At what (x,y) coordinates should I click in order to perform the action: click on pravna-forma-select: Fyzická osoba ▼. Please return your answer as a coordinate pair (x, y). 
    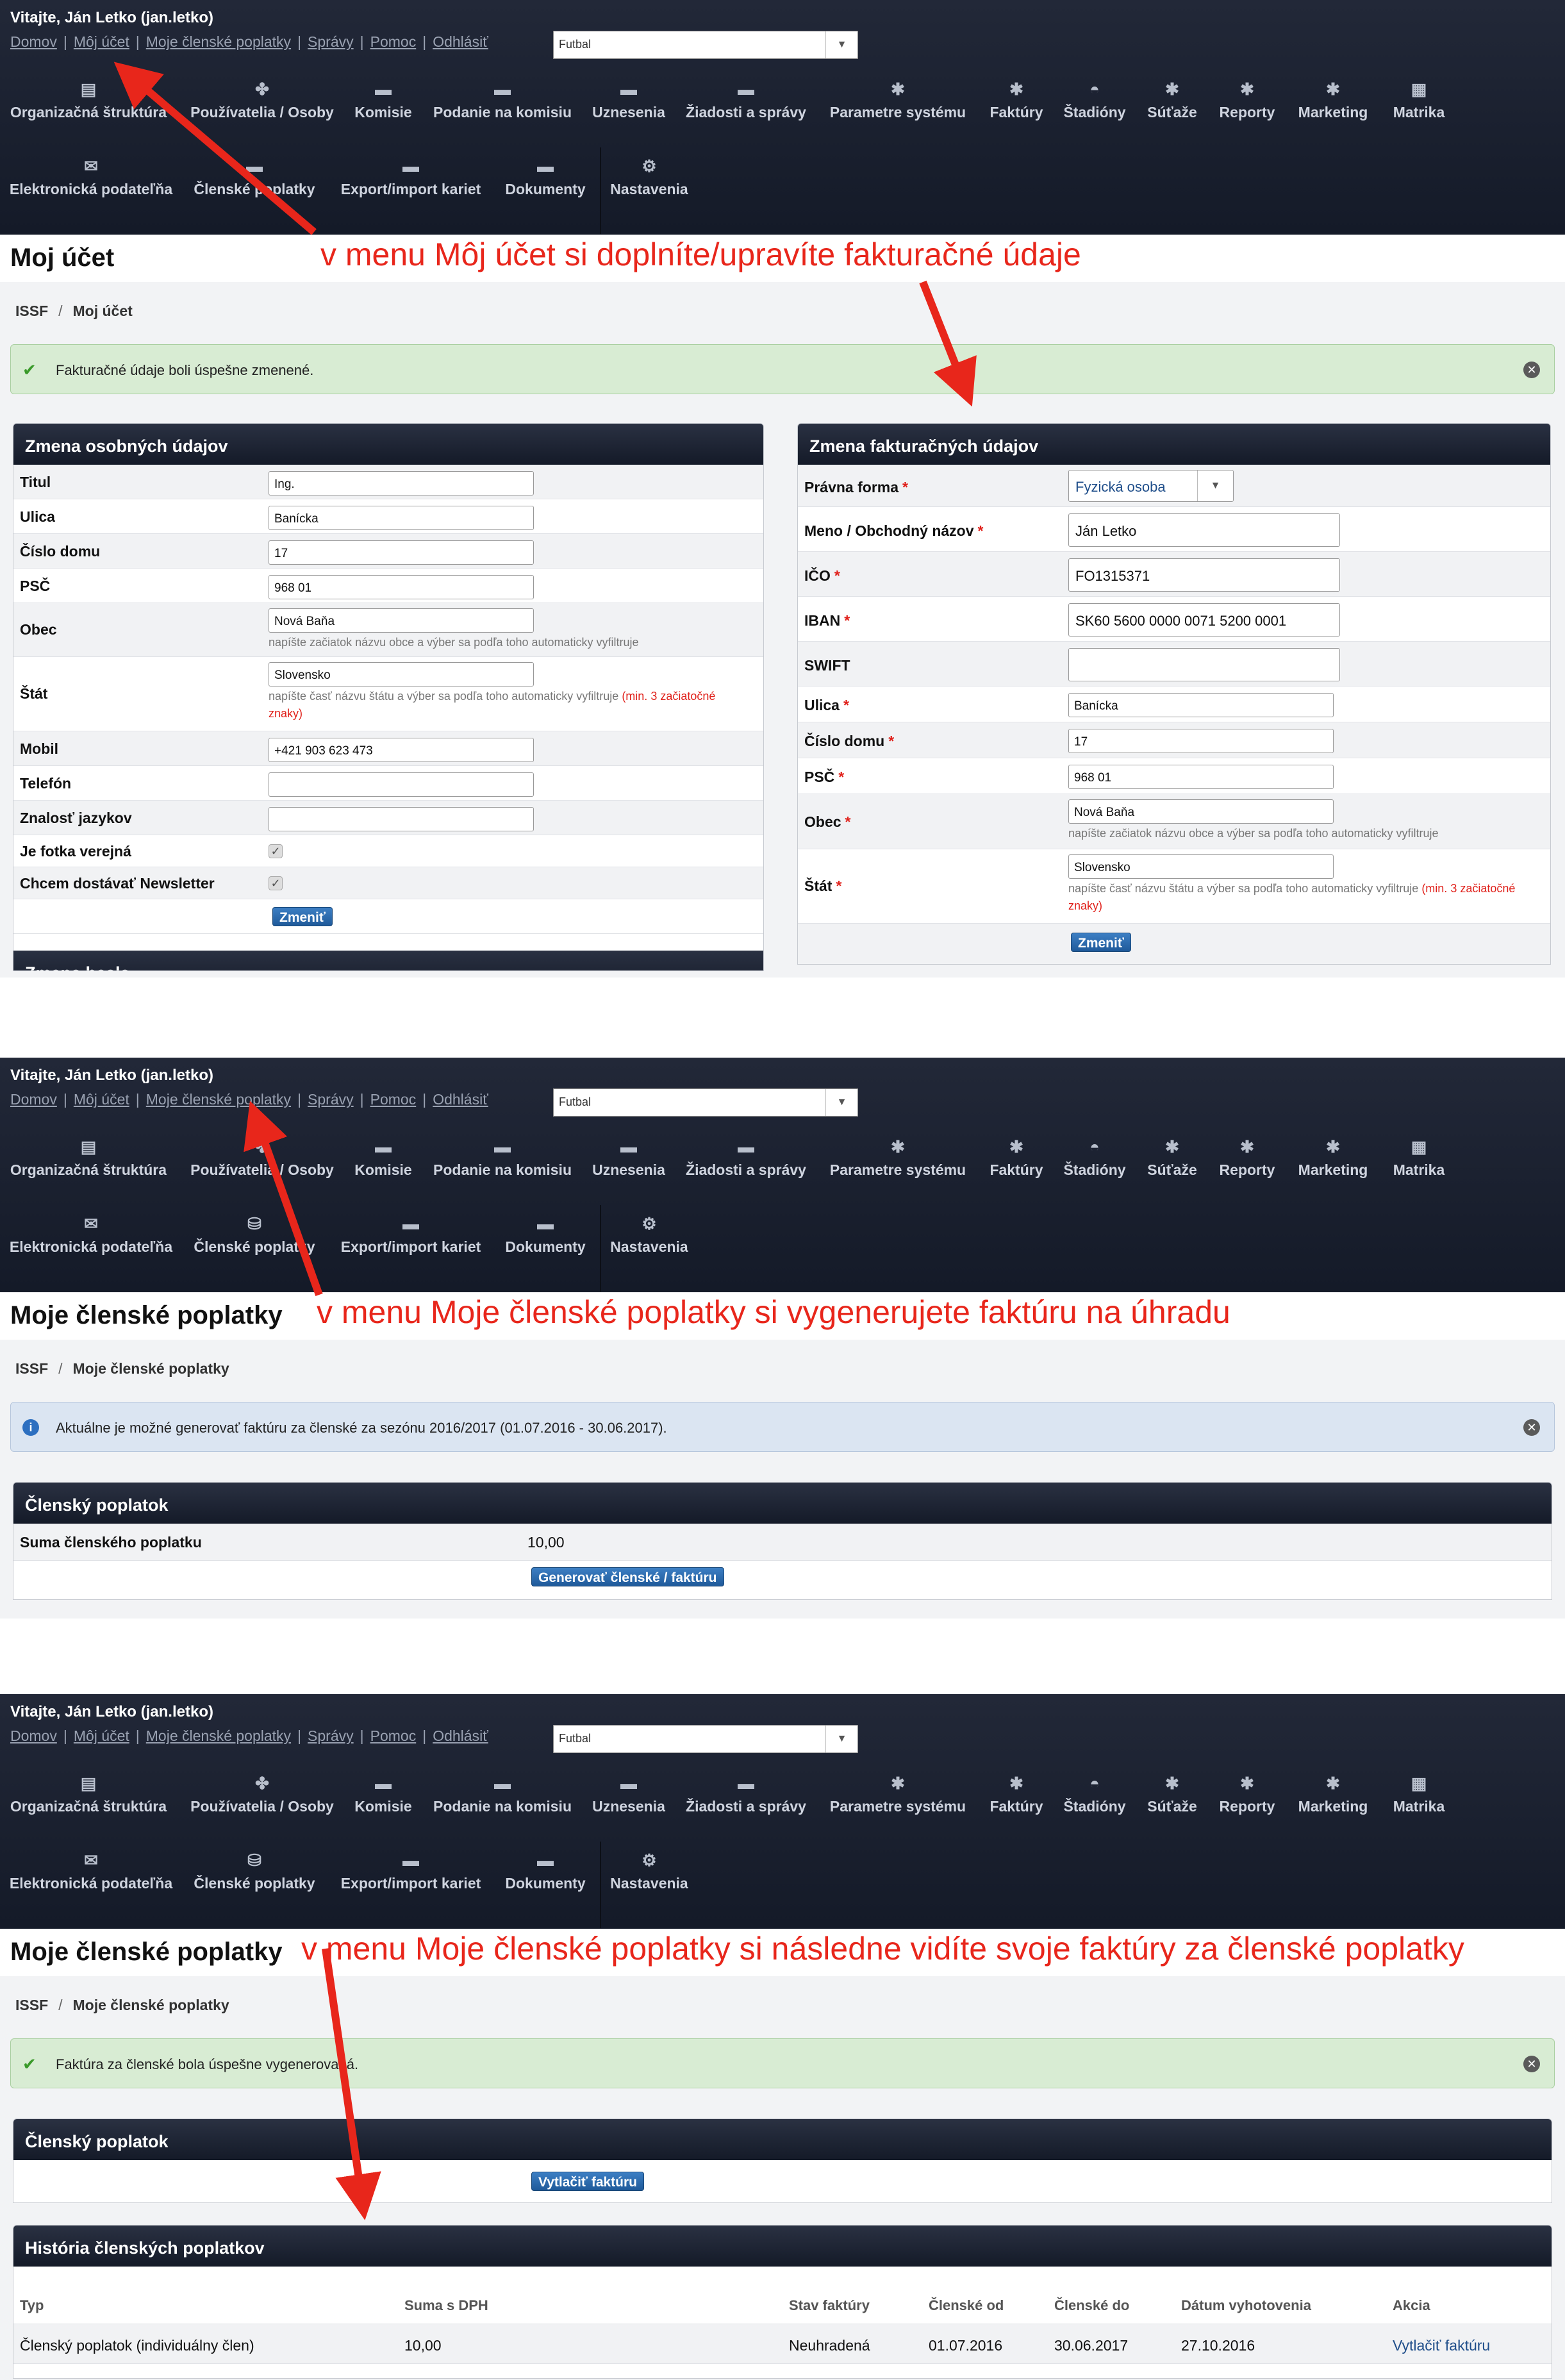
    Looking at the image, I should click on (1151, 486).